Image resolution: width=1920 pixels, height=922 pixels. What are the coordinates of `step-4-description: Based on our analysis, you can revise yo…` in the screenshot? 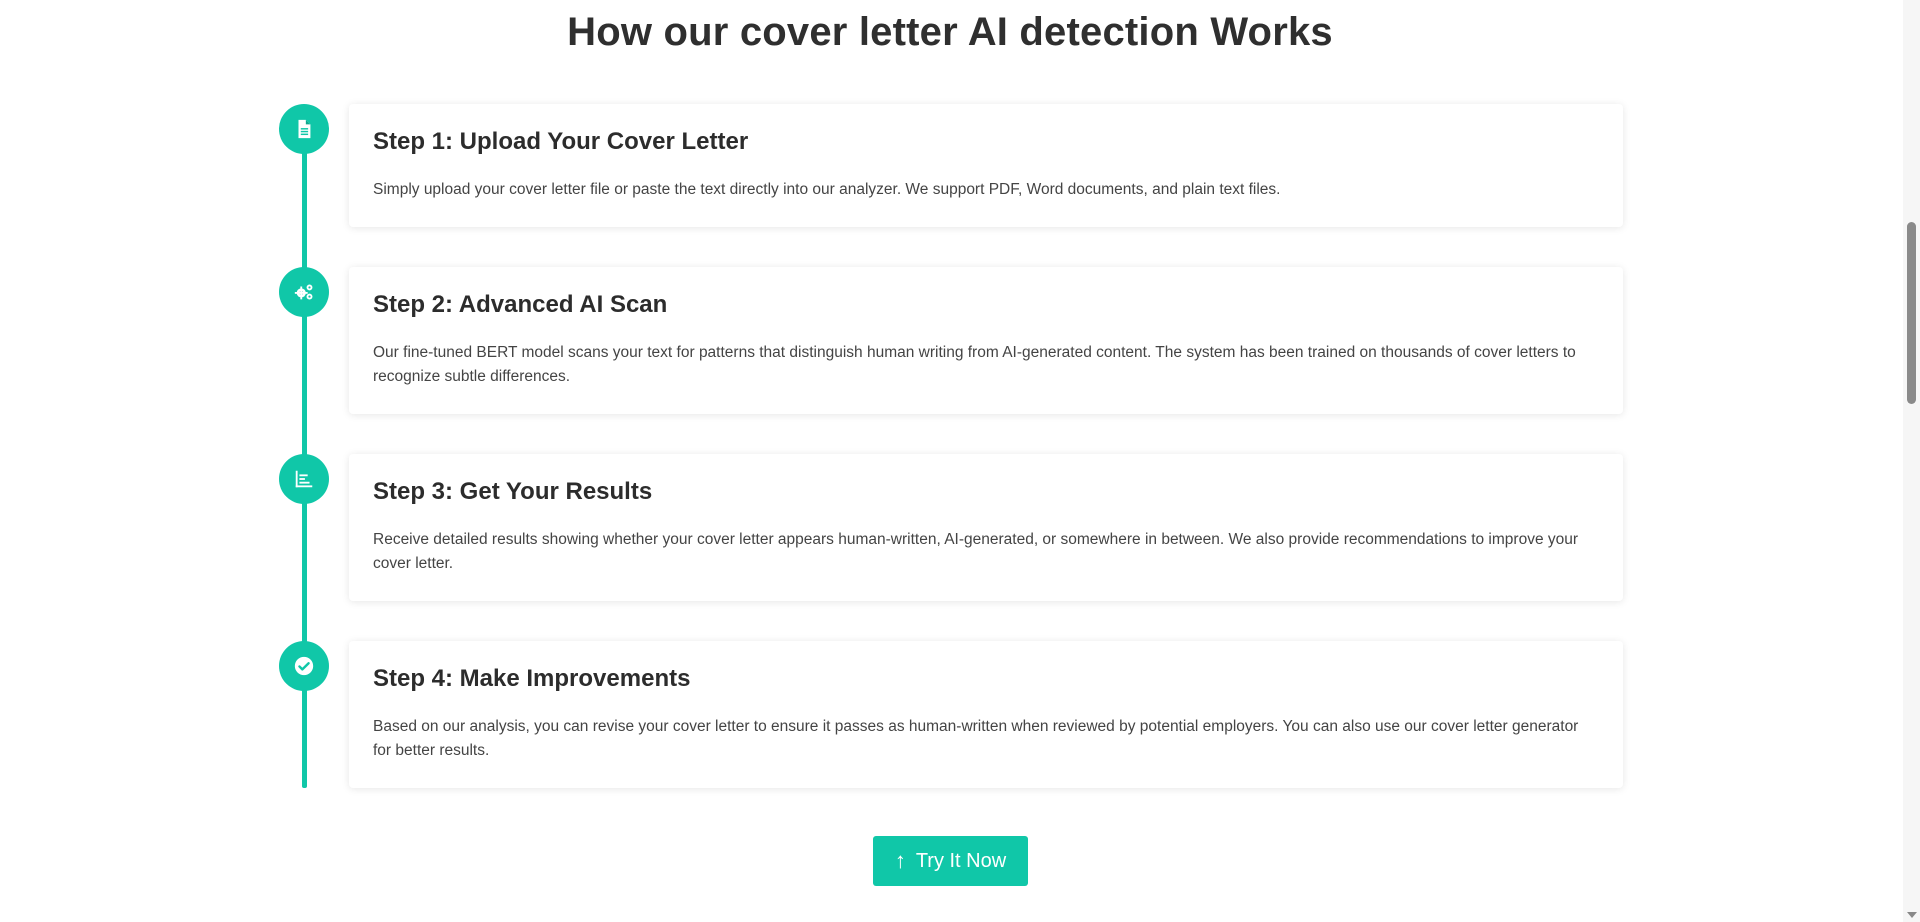 It's located at (976, 738).